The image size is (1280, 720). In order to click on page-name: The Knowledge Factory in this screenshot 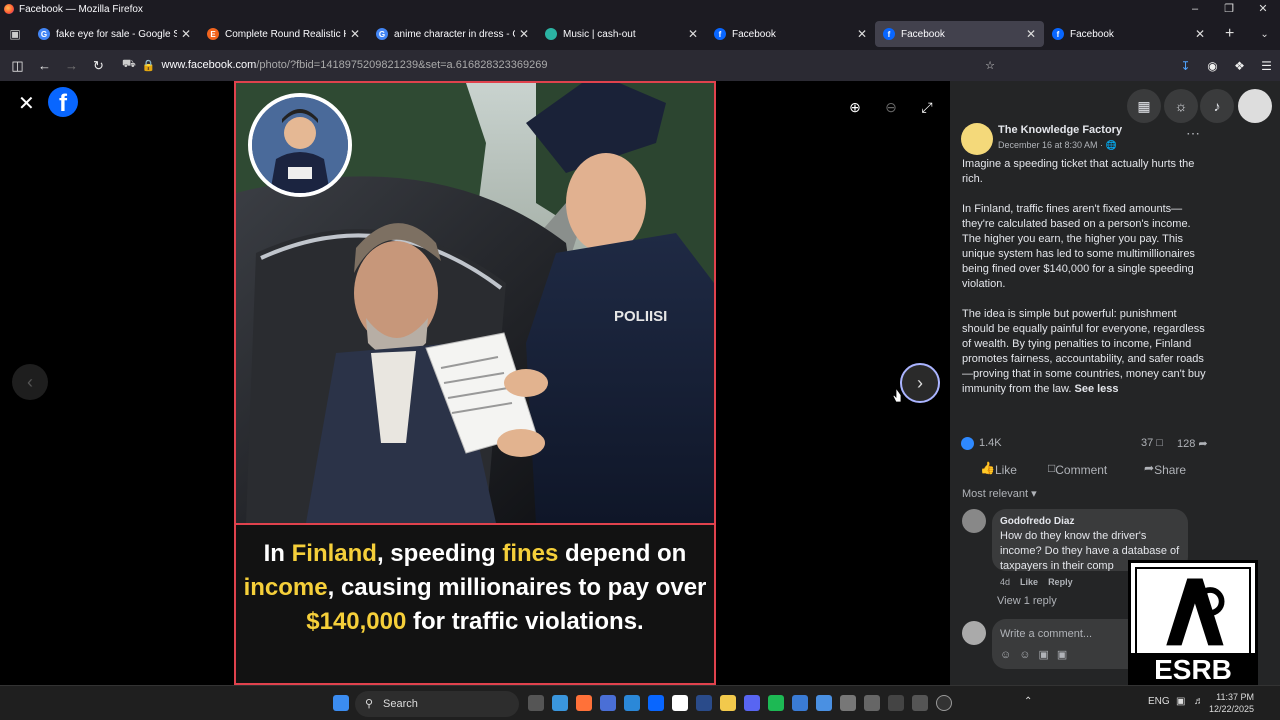, I will do `click(1060, 130)`.